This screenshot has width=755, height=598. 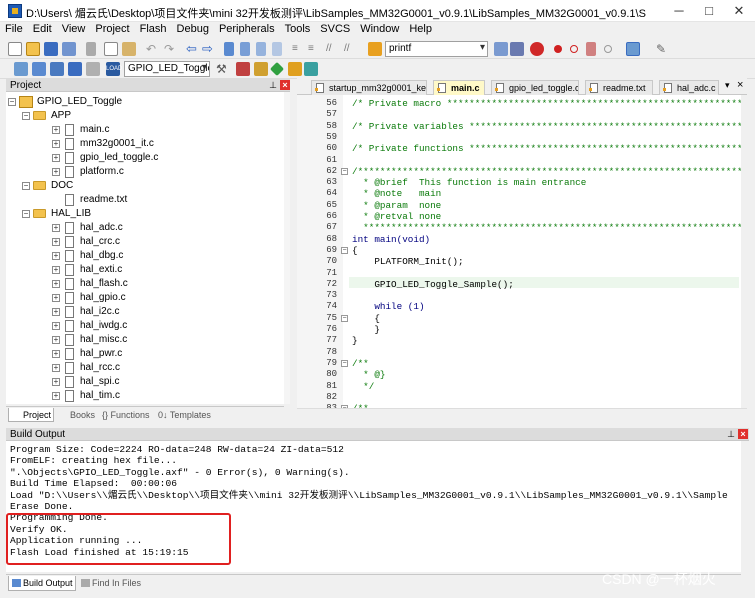 What do you see at coordinates (709, 11) in the screenshot?
I see `maximize-button: □` at bounding box center [709, 11].